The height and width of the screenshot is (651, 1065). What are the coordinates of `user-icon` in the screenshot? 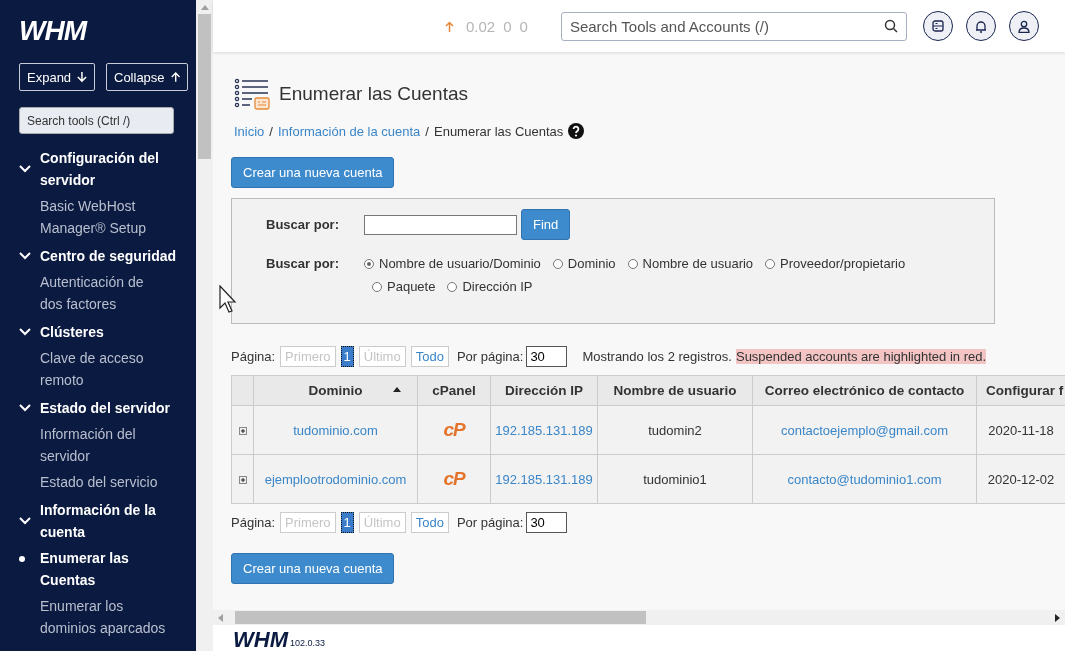 It's located at (1023, 26).